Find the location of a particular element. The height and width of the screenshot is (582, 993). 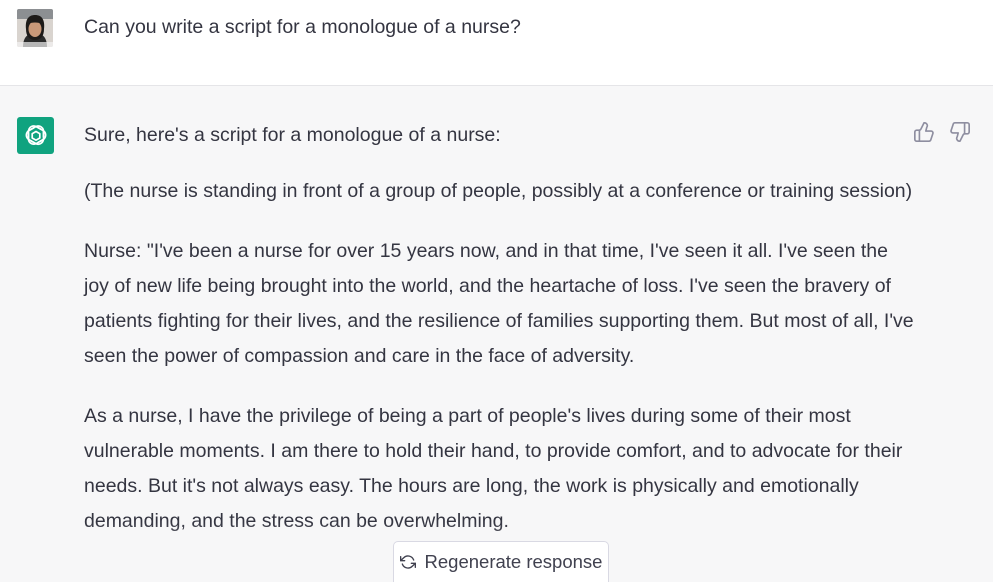

user-avatar is located at coordinates (35, 28).